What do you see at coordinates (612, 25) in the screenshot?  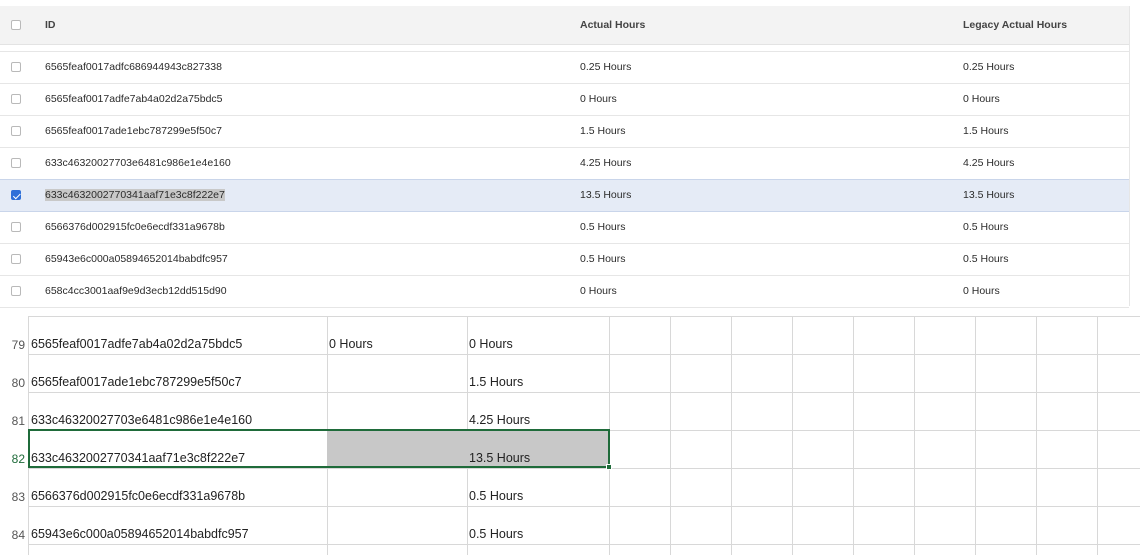 I see `column-header-actual-hours: Actual Hours` at bounding box center [612, 25].